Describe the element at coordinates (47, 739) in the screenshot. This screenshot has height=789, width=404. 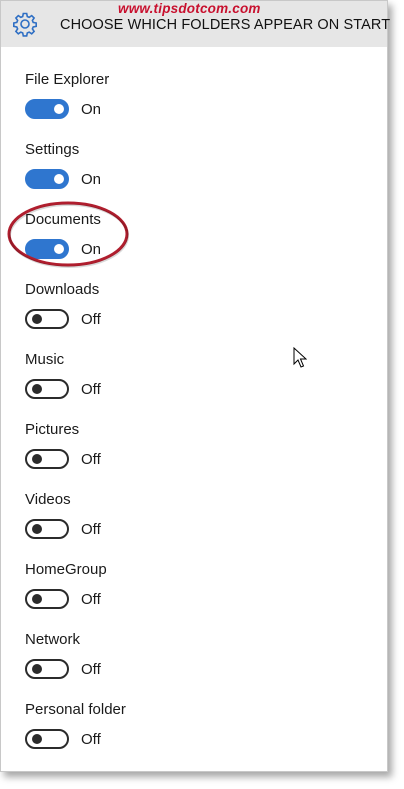
I see `personal-folder-toggle` at that location.